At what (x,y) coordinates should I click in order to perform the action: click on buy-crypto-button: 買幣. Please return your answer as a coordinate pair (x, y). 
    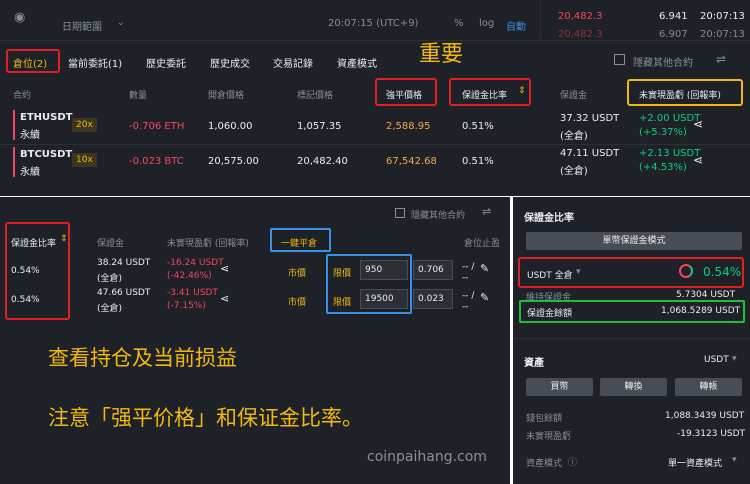
    Looking at the image, I should click on (559, 387).